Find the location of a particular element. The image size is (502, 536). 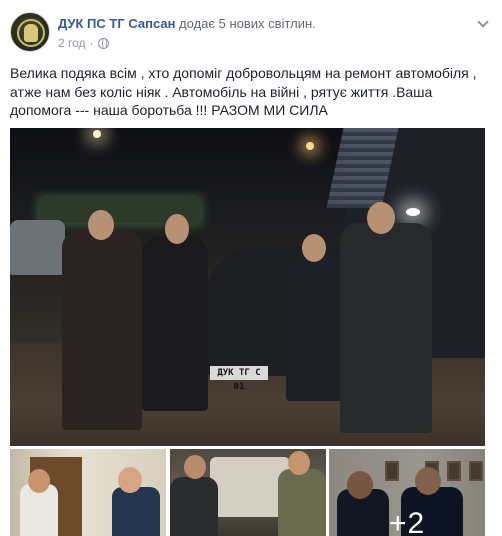

thumbnail-photo-3: +2 is located at coordinates (407, 492).